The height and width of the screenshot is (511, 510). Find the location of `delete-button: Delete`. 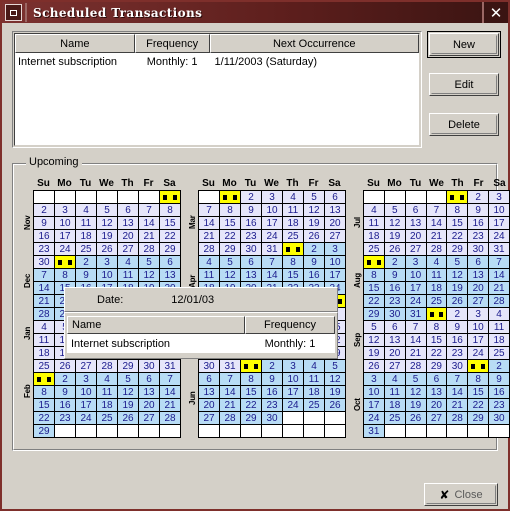

delete-button: Delete is located at coordinates (464, 124).